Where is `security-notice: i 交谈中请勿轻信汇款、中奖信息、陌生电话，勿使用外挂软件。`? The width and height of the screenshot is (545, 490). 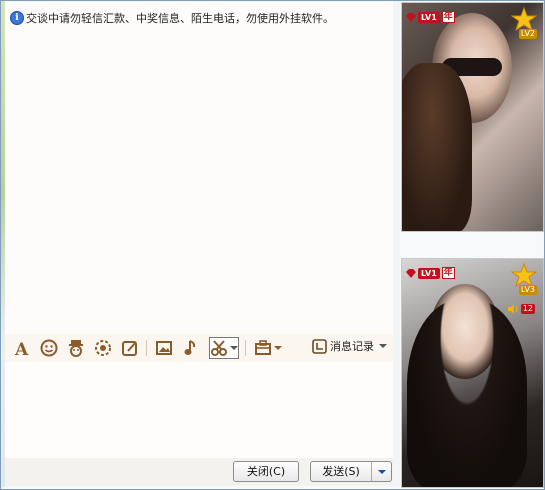
security-notice: i 交谈中请勿轻信汇款、中奖信息、陌生电话，勿使用外挂软件。 is located at coordinates (172, 18).